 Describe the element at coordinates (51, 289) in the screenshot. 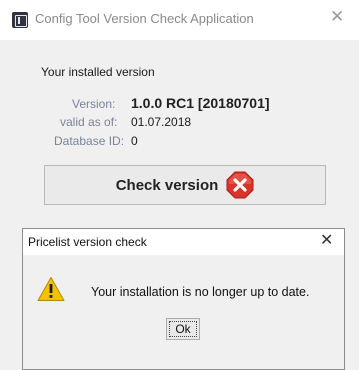

I see `warning-icon` at that location.